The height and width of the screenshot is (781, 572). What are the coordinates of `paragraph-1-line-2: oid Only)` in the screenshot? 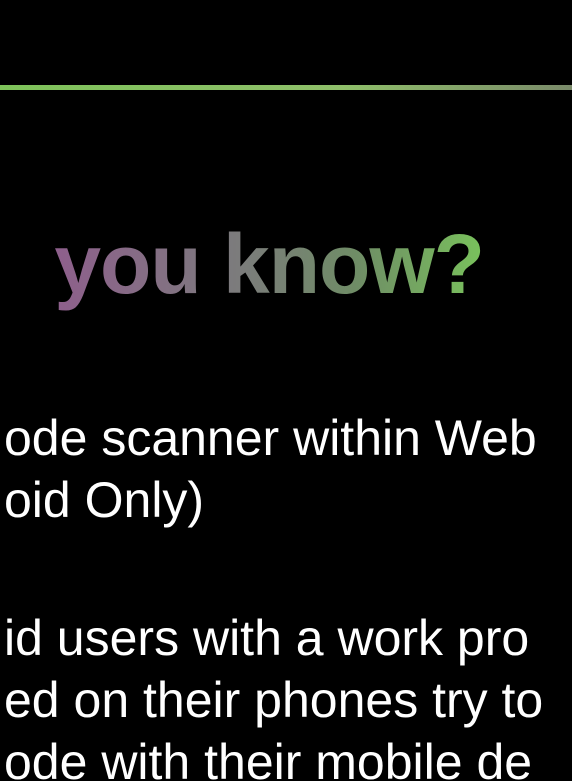 It's located at (104, 500).